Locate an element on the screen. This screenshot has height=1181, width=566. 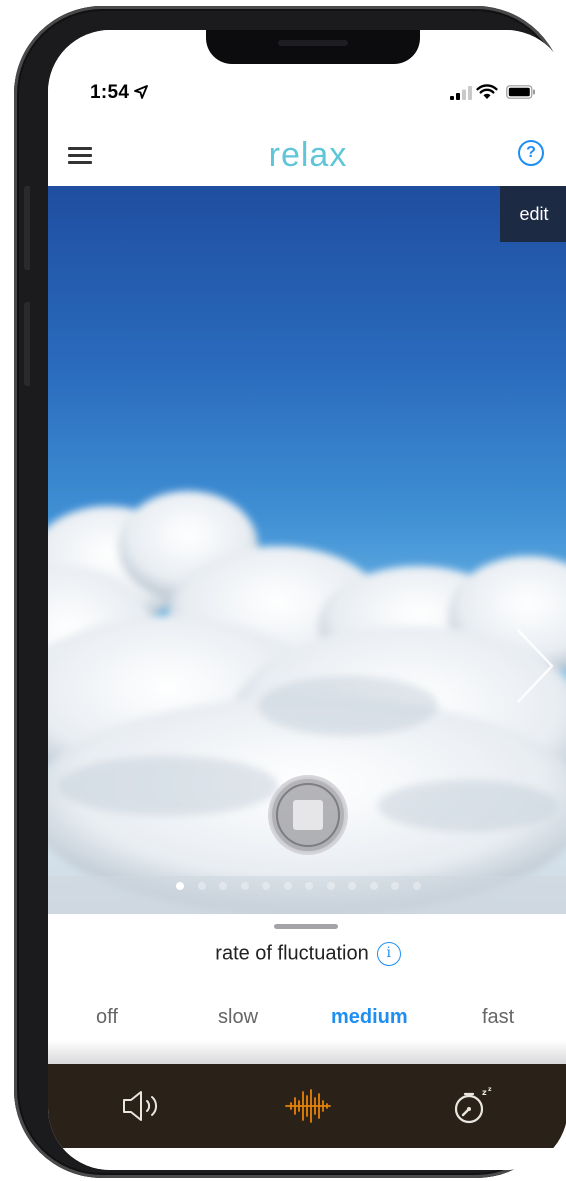
status-time: 1:54 is located at coordinates (110, 92).